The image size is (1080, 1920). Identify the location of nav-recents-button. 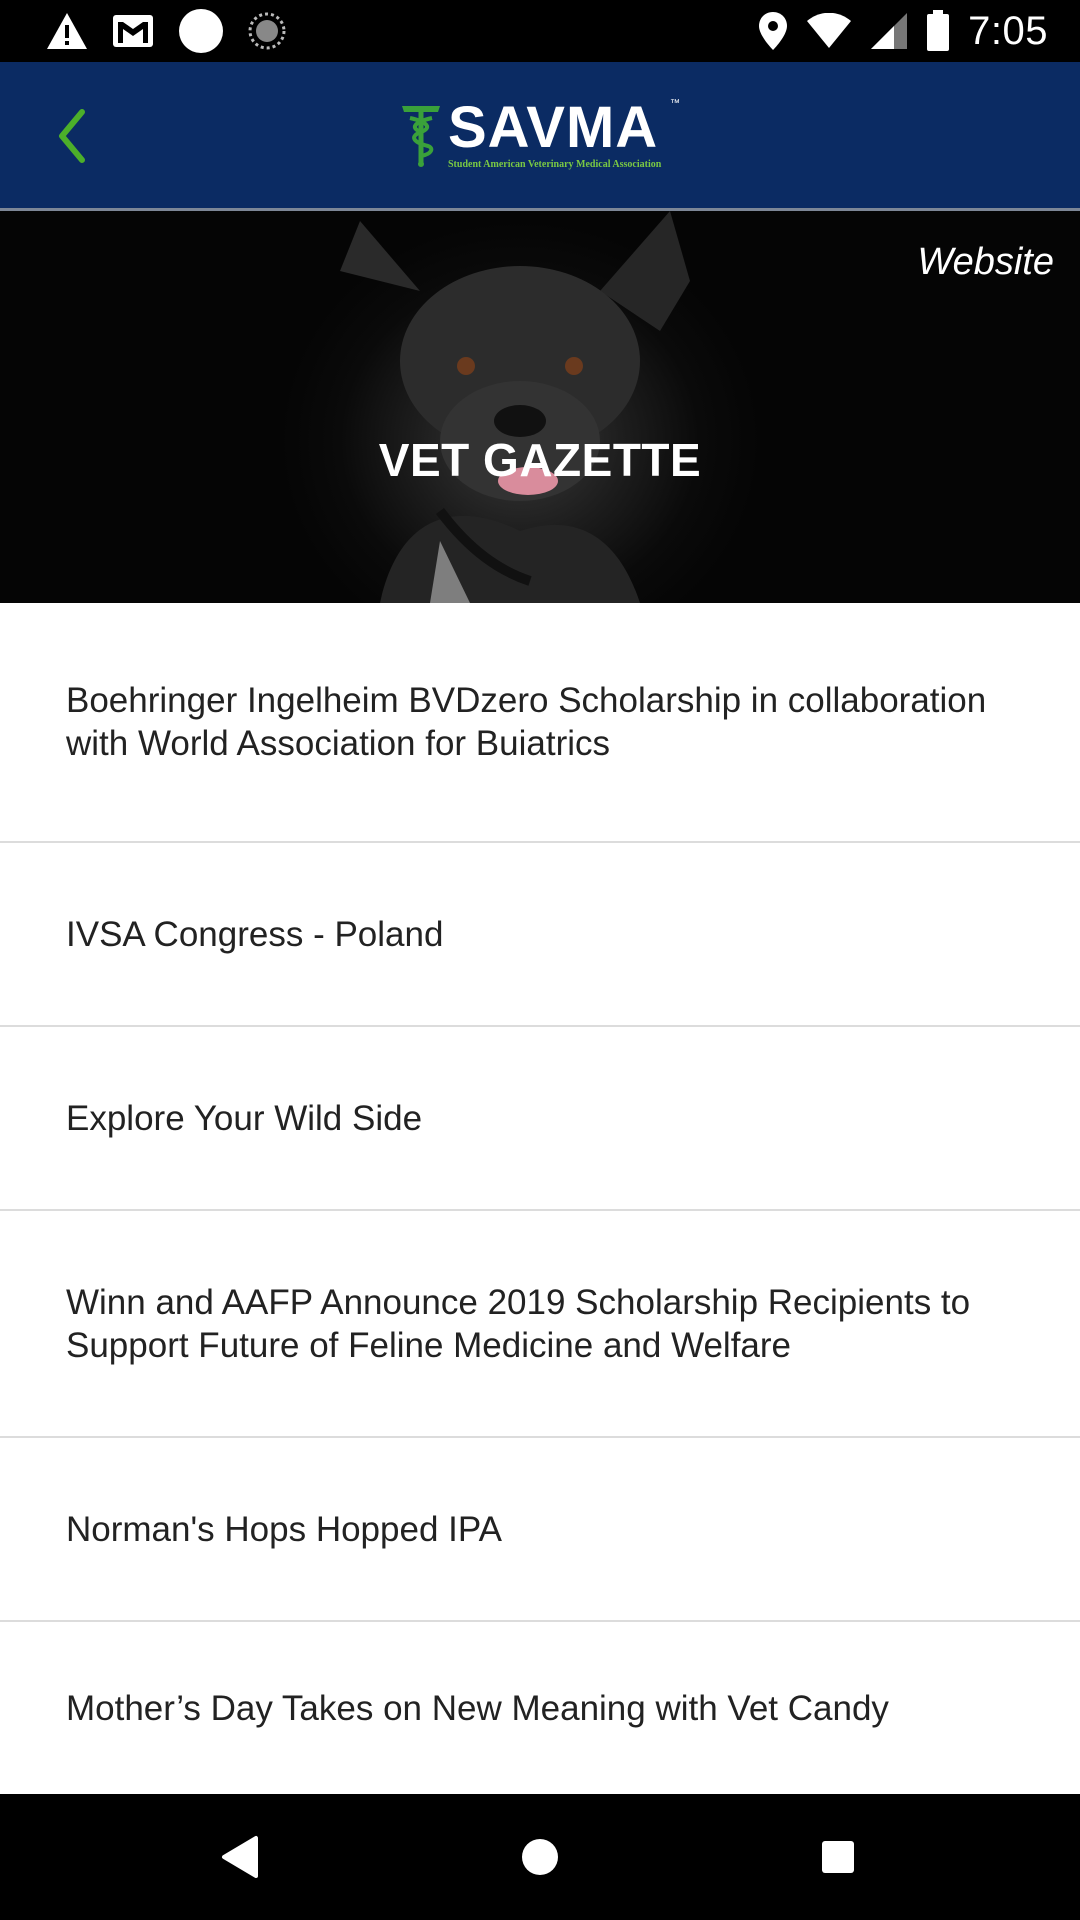
(838, 1857).